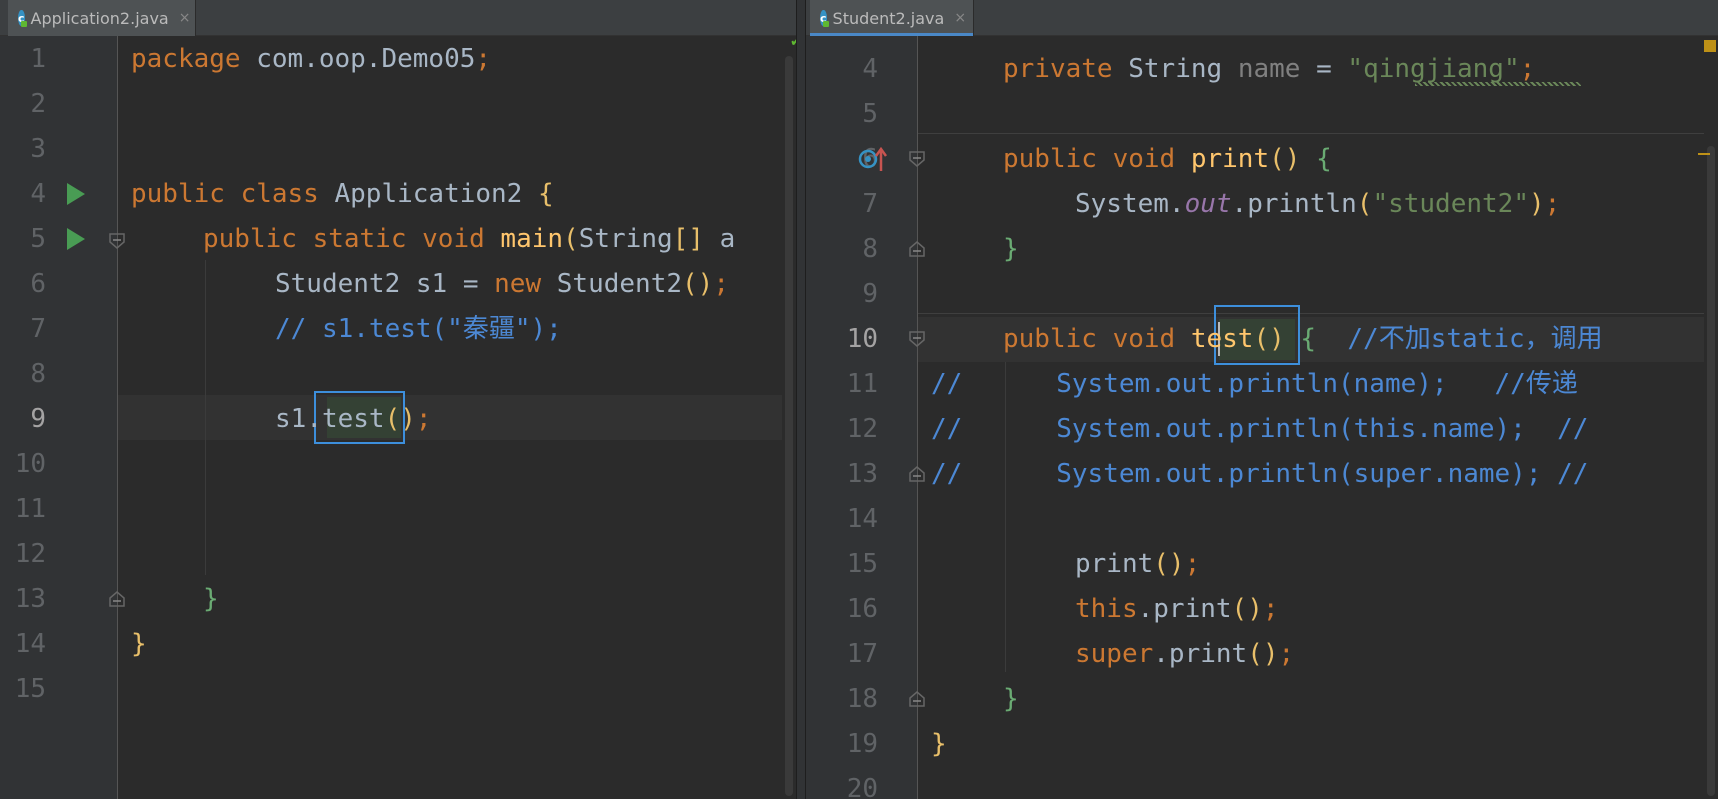 This screenshot has width=1718, height=799. Describe the element at coordinates (38, 419) in the screenshot. I see `line-number-current: 9` at that location.